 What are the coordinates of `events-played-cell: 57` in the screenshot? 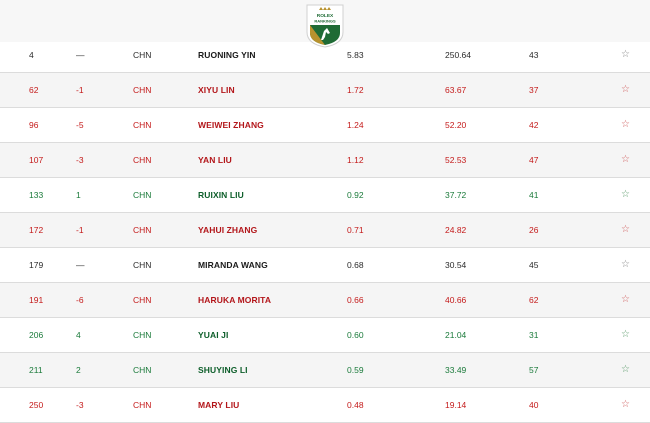 It's located at (534, 370).